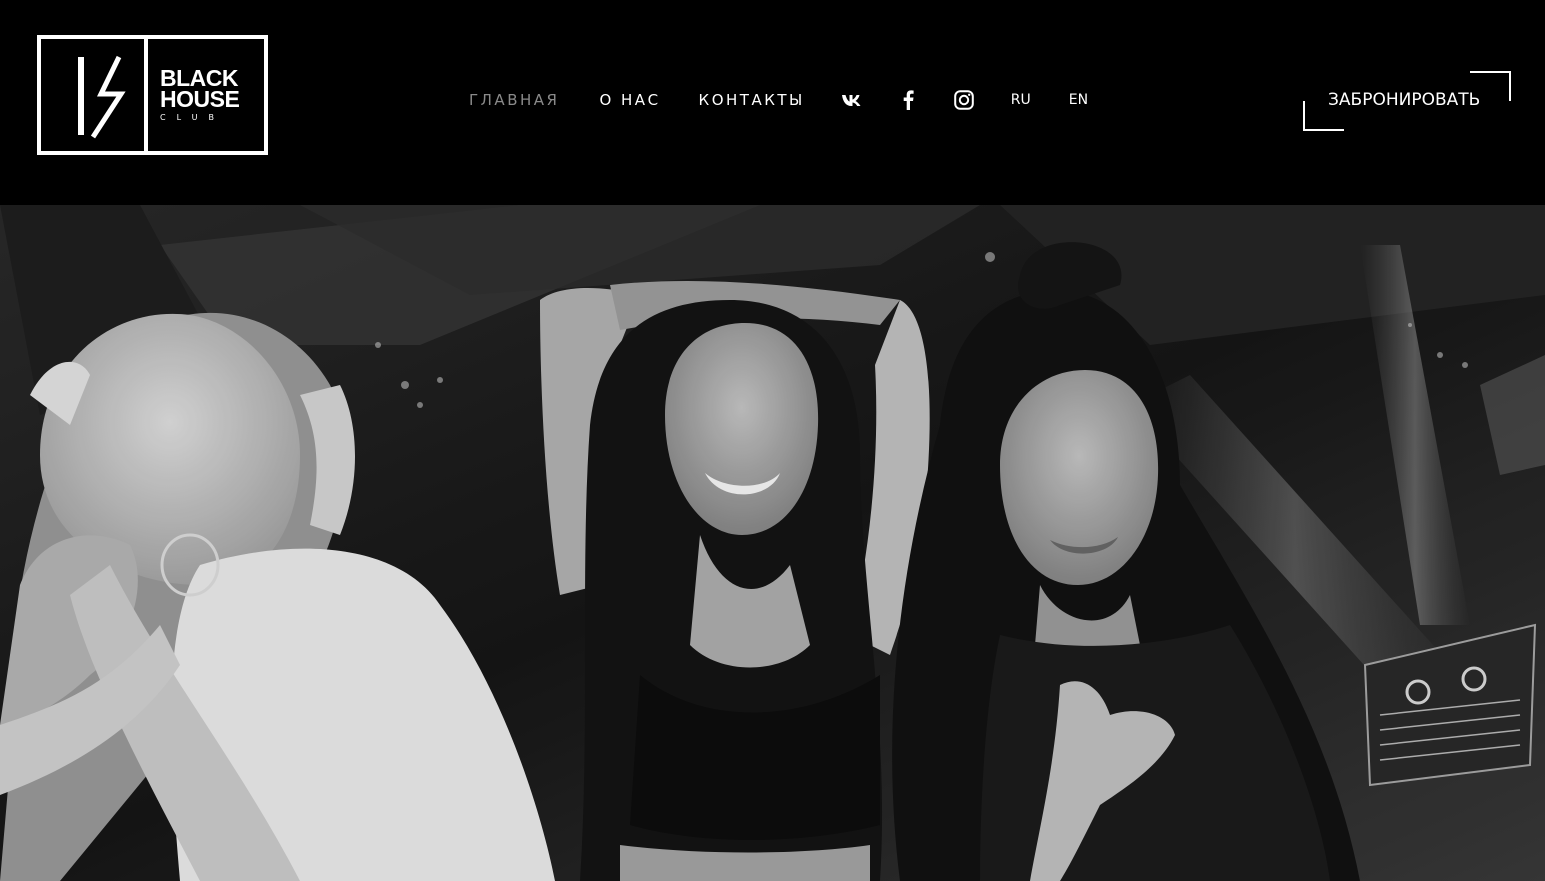 The width and height of the screenshot is (1545, 881). I want to click on logo-line-house: HOUSE, so click(200, 99).